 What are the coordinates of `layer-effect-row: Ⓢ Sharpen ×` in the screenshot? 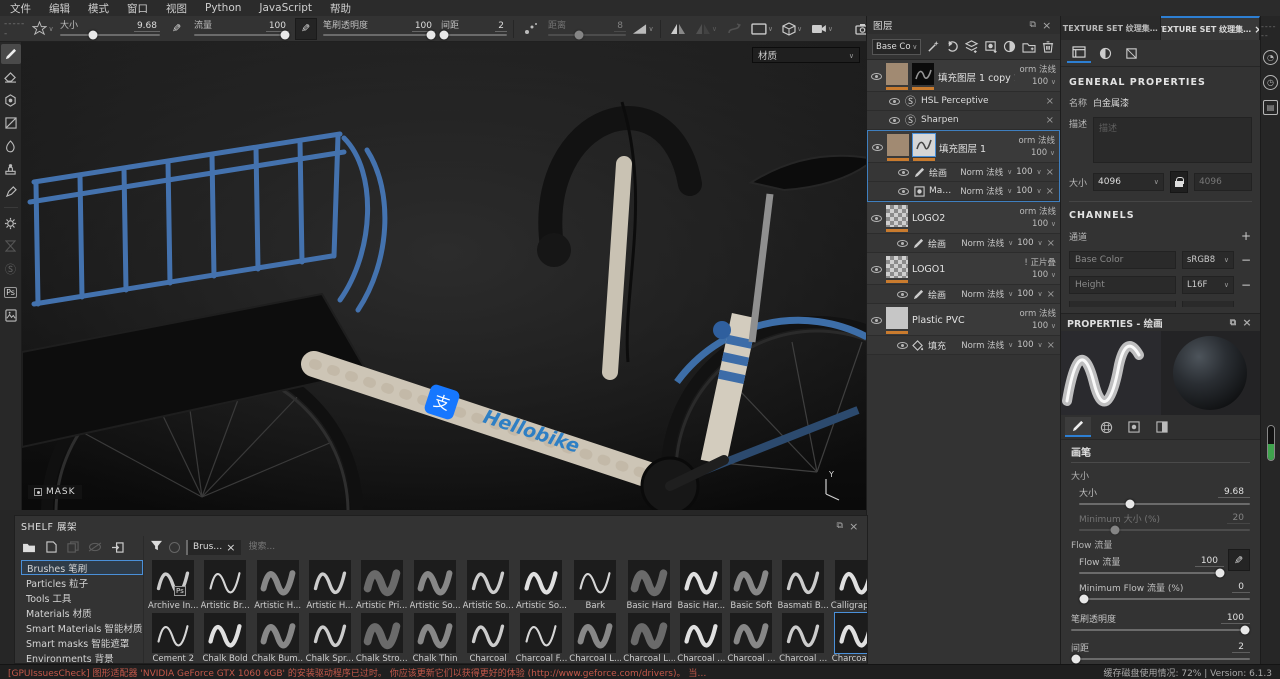 It's located at (963, 120).